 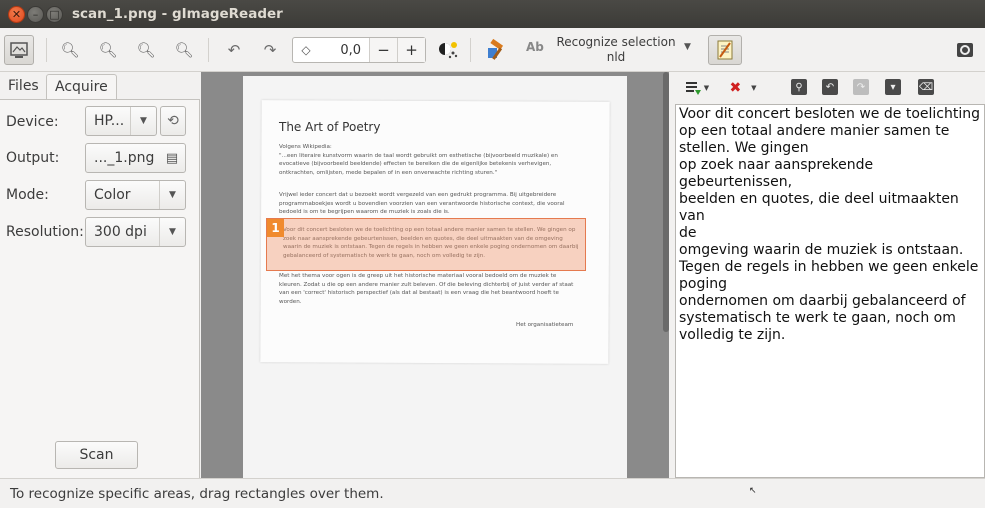 What do you see at coordinates (383, 50) in the screenshot?
I see `rotation-decrease-button: −` at bounding box center [383, 50].